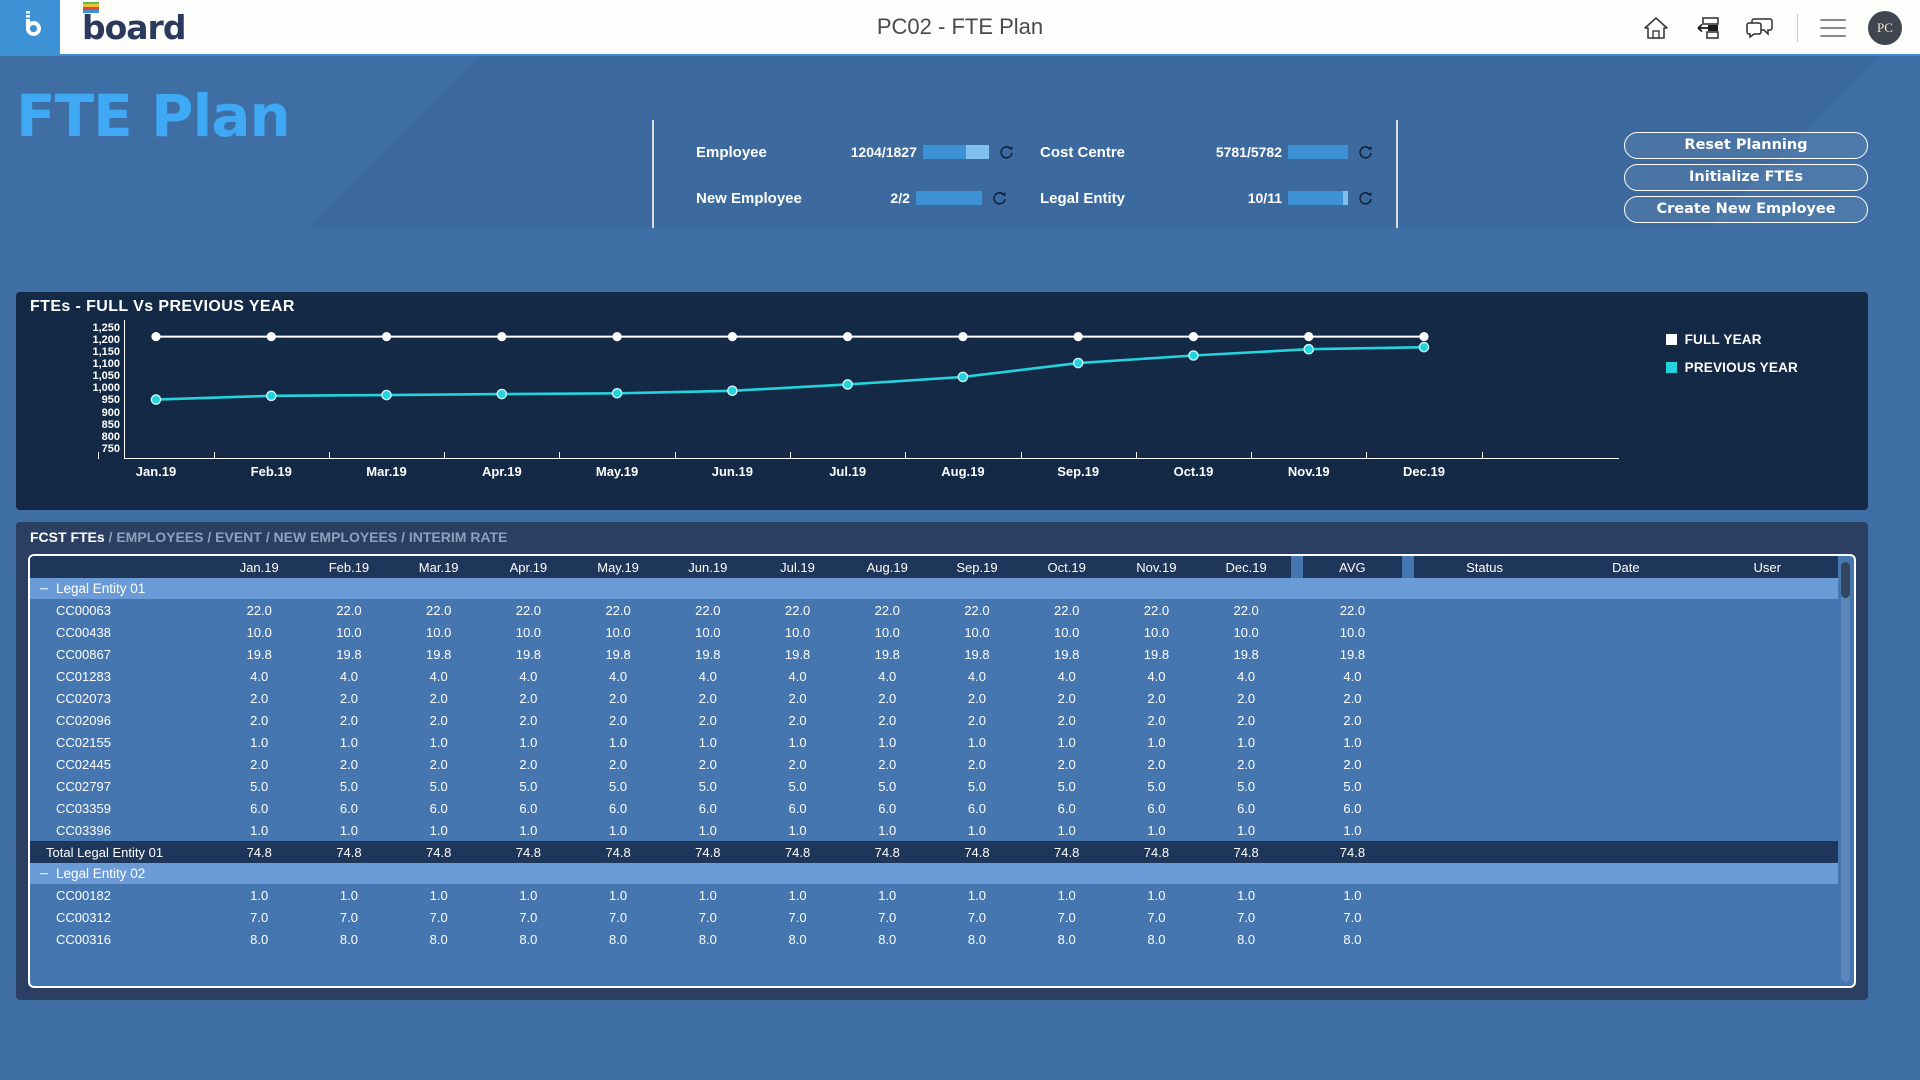 Image resolution: width=1920 pixels, height=1080 pixels. Describe the element at coordinates (1007, 152) in the screenshot. I see `reset-icon` at that location.